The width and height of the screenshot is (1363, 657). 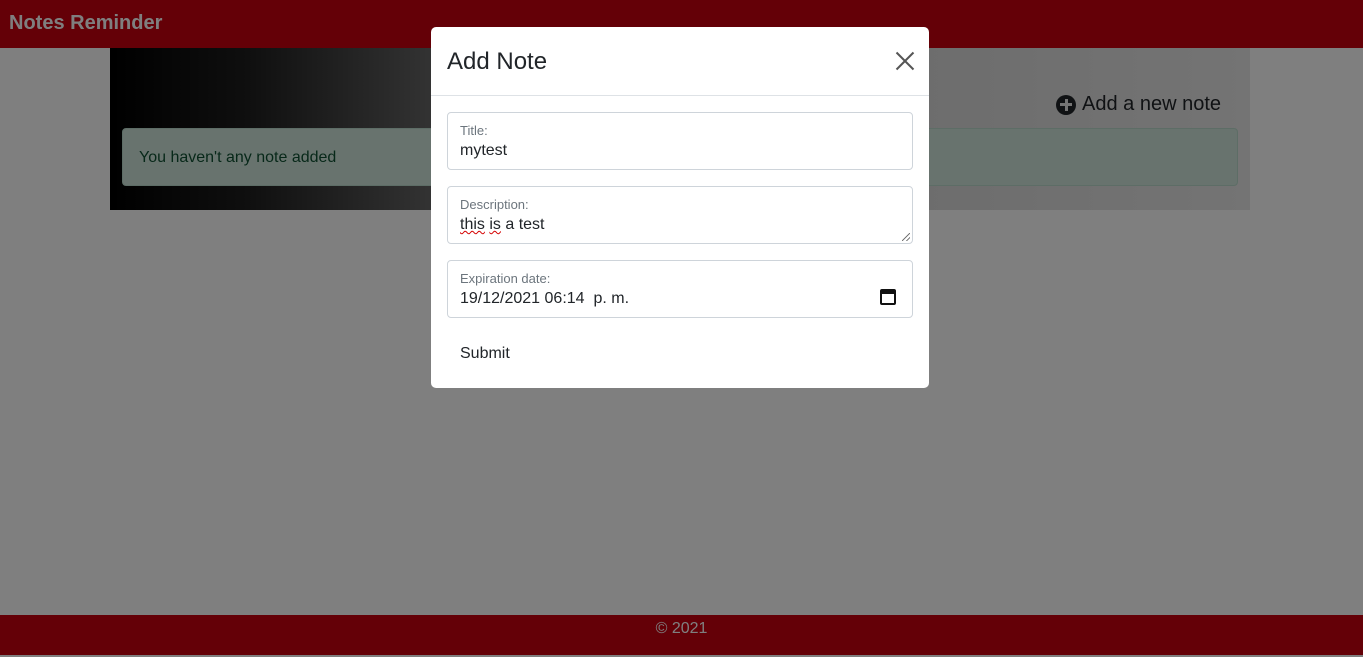 What do you see at coordinates (660, 299) in the screenshot?
I see `expiration-date-input: 19/12/2021 06:14 p. m.` at bounding box center [660, 299].